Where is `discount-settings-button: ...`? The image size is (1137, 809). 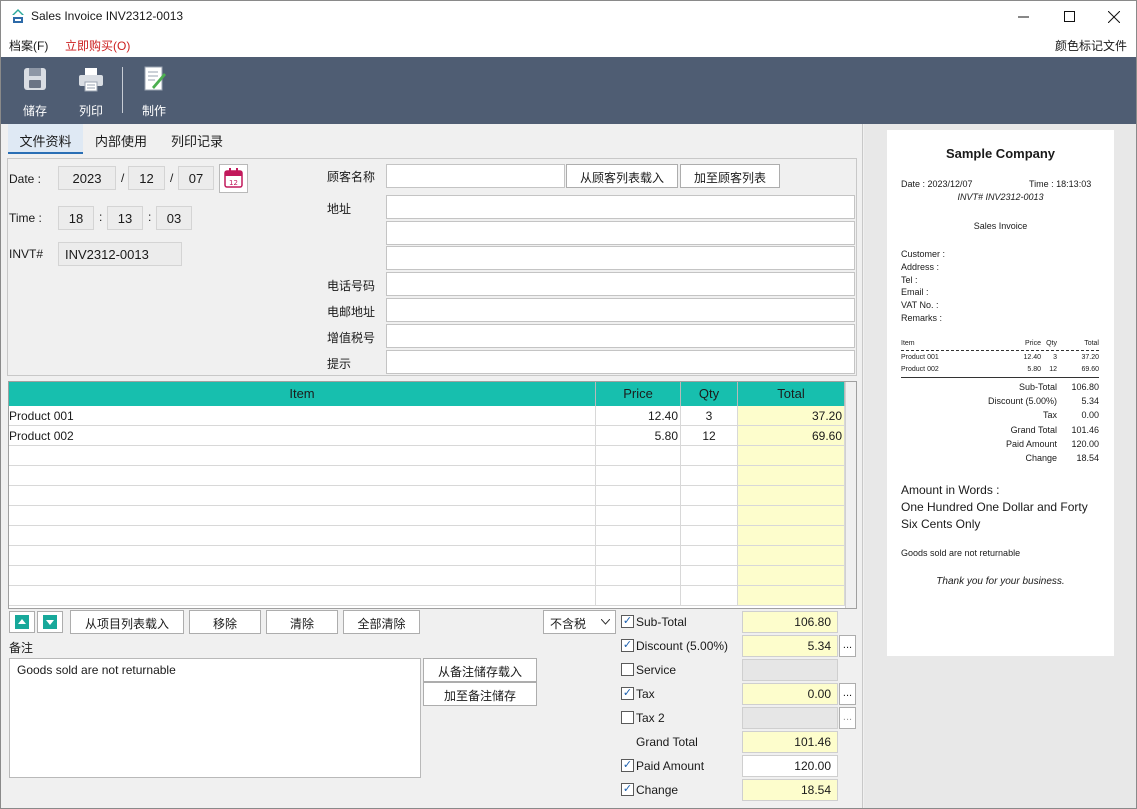 discount-settings-button: ... is located at coordinates (847, 646).